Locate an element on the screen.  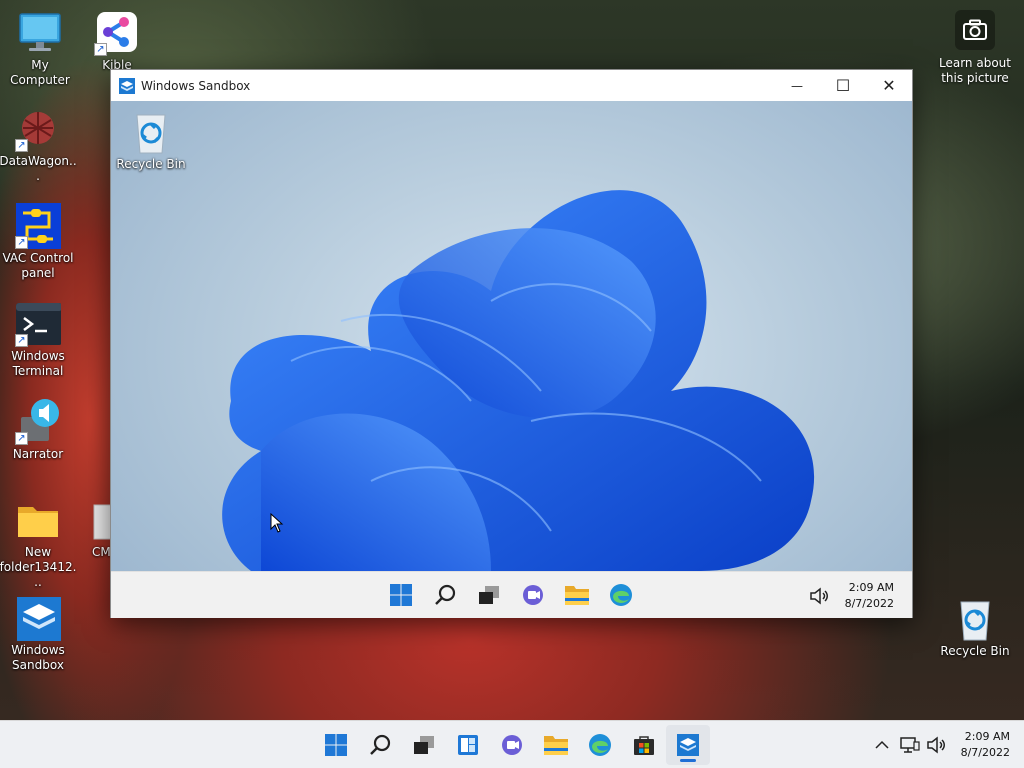
desktop-icon-vac-control-panel: ↗ VAC Control panel is located at coordinates (39, 242).